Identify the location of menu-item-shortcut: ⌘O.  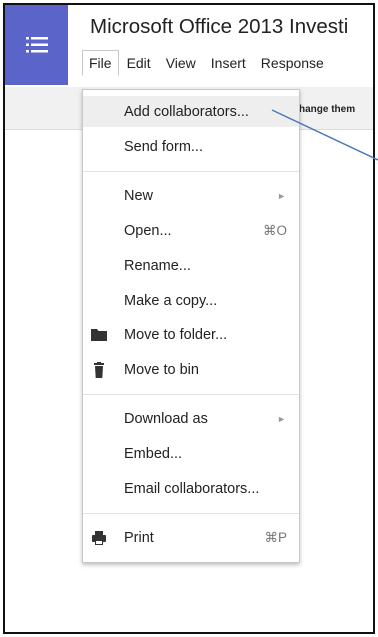
(274, 230).